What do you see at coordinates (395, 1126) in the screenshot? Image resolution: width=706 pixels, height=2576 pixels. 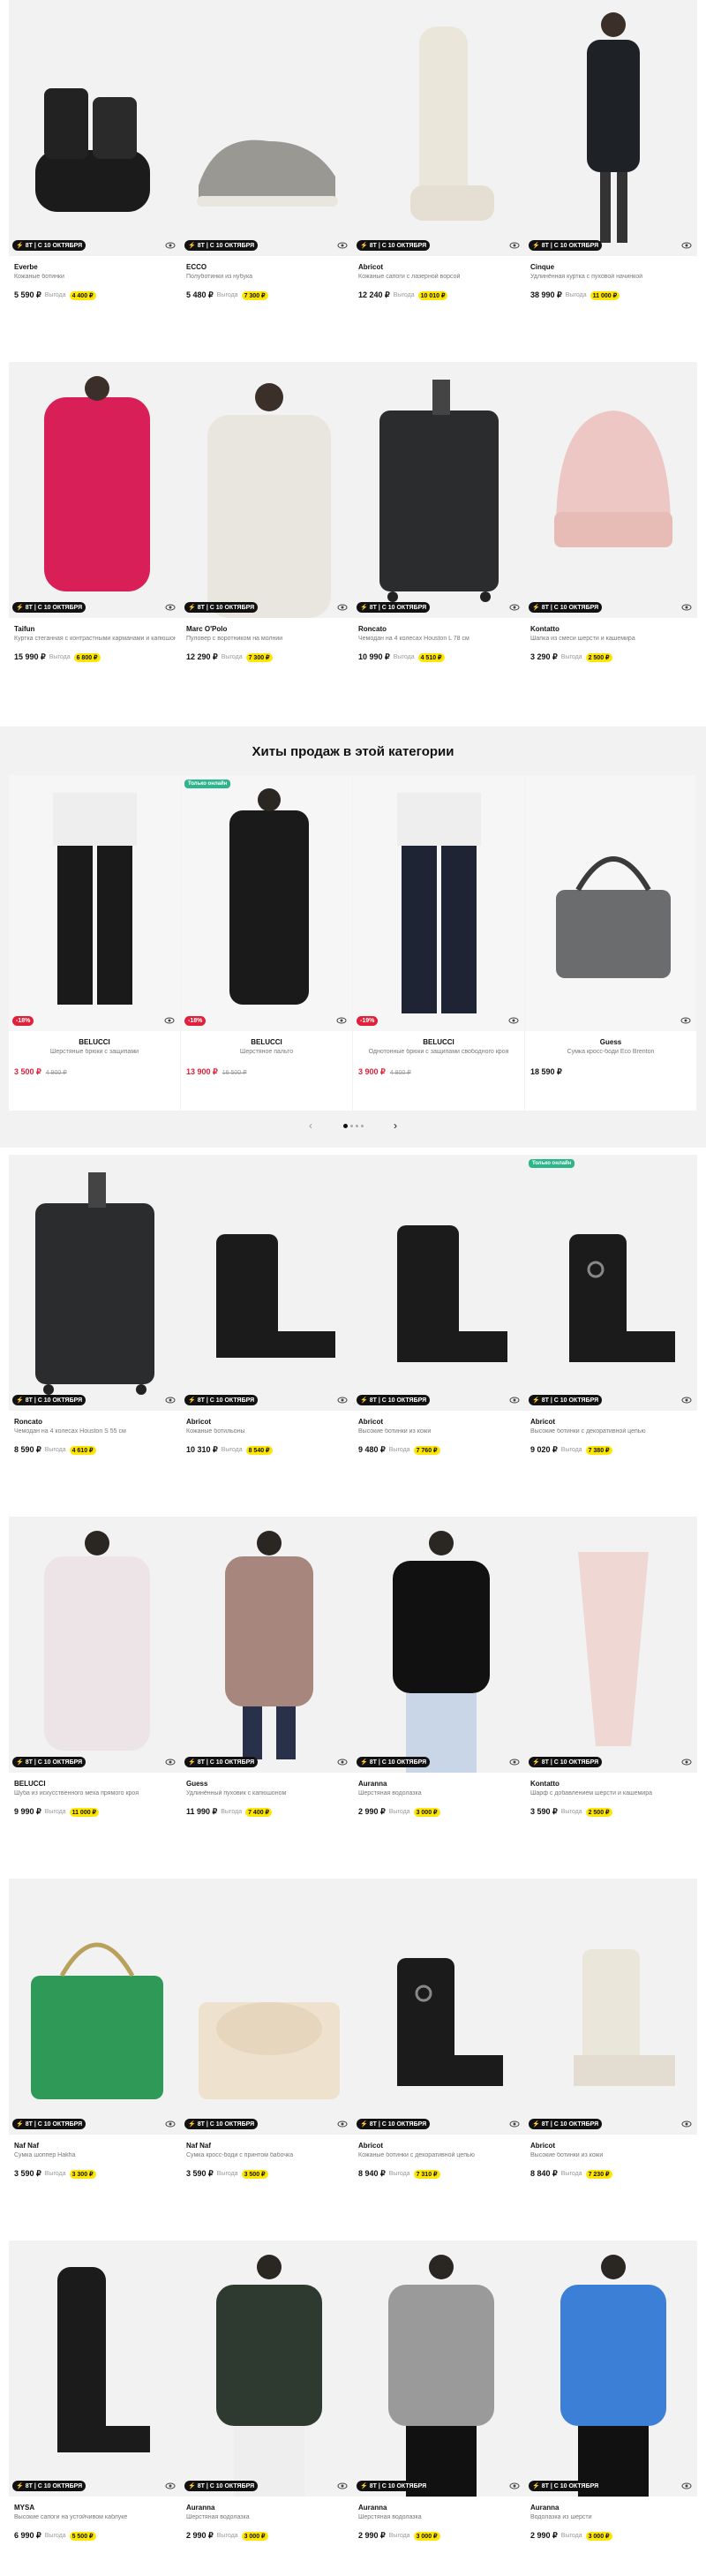 I see `chevron-right-icon: ›` at bounding box center [395, 1126].